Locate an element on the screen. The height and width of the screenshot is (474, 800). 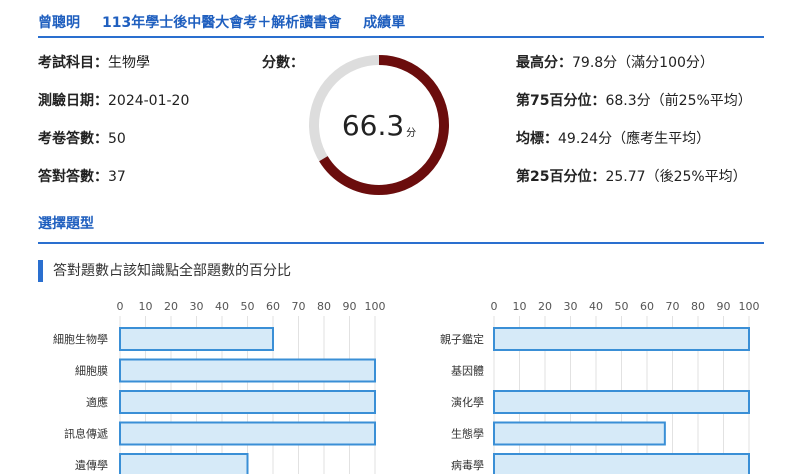
student-name: 曾聰明 is located at coordinates (59, 23).